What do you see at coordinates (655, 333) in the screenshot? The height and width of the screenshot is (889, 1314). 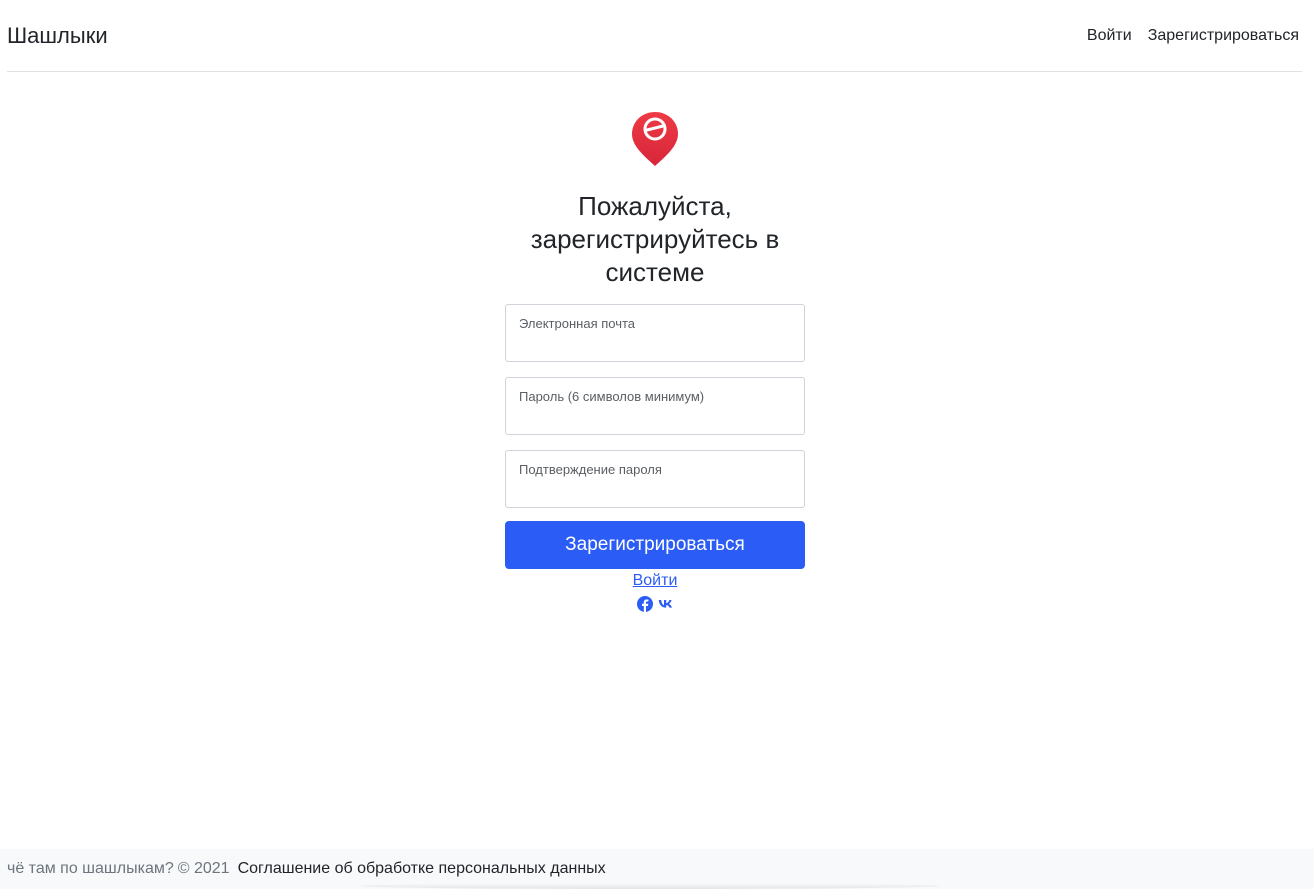 I see `email-field: Электронная почта` at bounding box center [655, 333].